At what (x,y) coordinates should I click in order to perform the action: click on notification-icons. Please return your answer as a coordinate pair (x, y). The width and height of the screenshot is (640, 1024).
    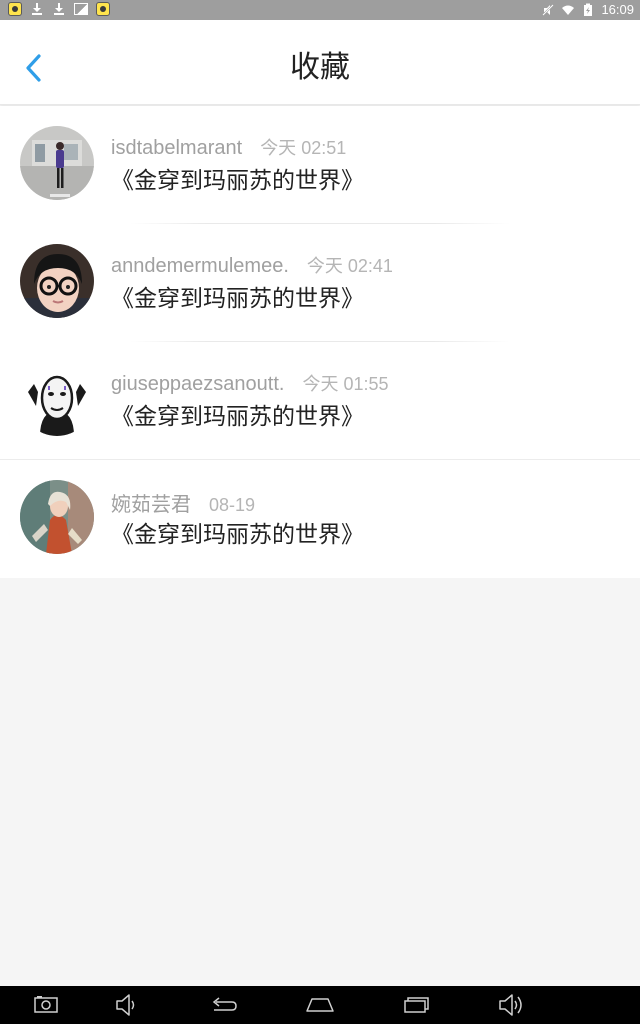
    Looking at the image, I should click on (59, 9).